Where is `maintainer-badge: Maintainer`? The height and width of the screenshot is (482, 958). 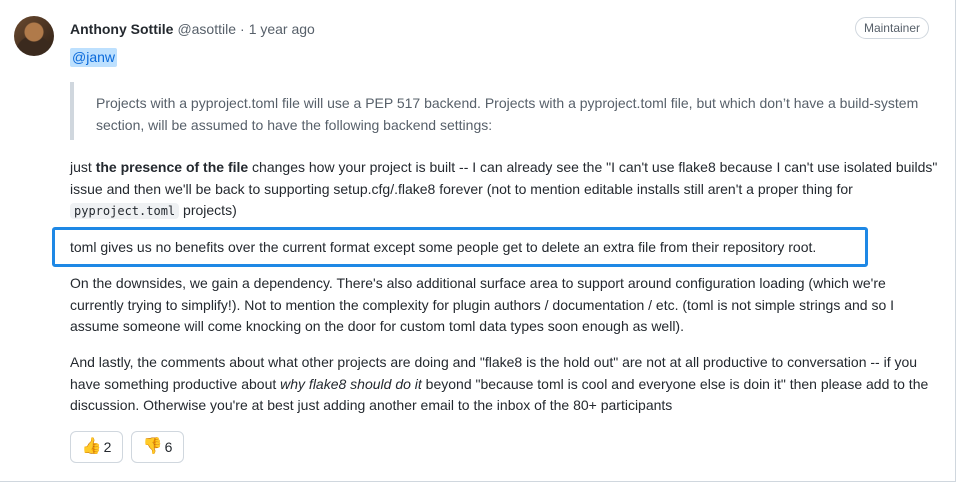
maintainer-badge: Maintainer is located at coordinates (891, 28).